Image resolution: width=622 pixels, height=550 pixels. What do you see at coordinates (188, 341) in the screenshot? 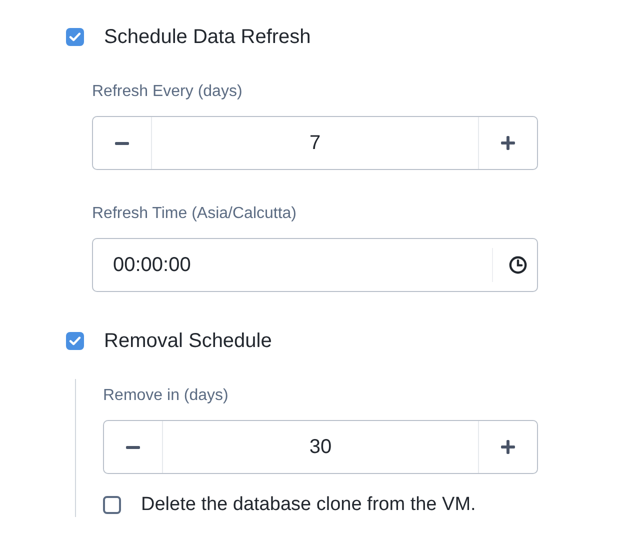
I see `checkbox-label: Removal Schedule` at bounding box center [188, 341].